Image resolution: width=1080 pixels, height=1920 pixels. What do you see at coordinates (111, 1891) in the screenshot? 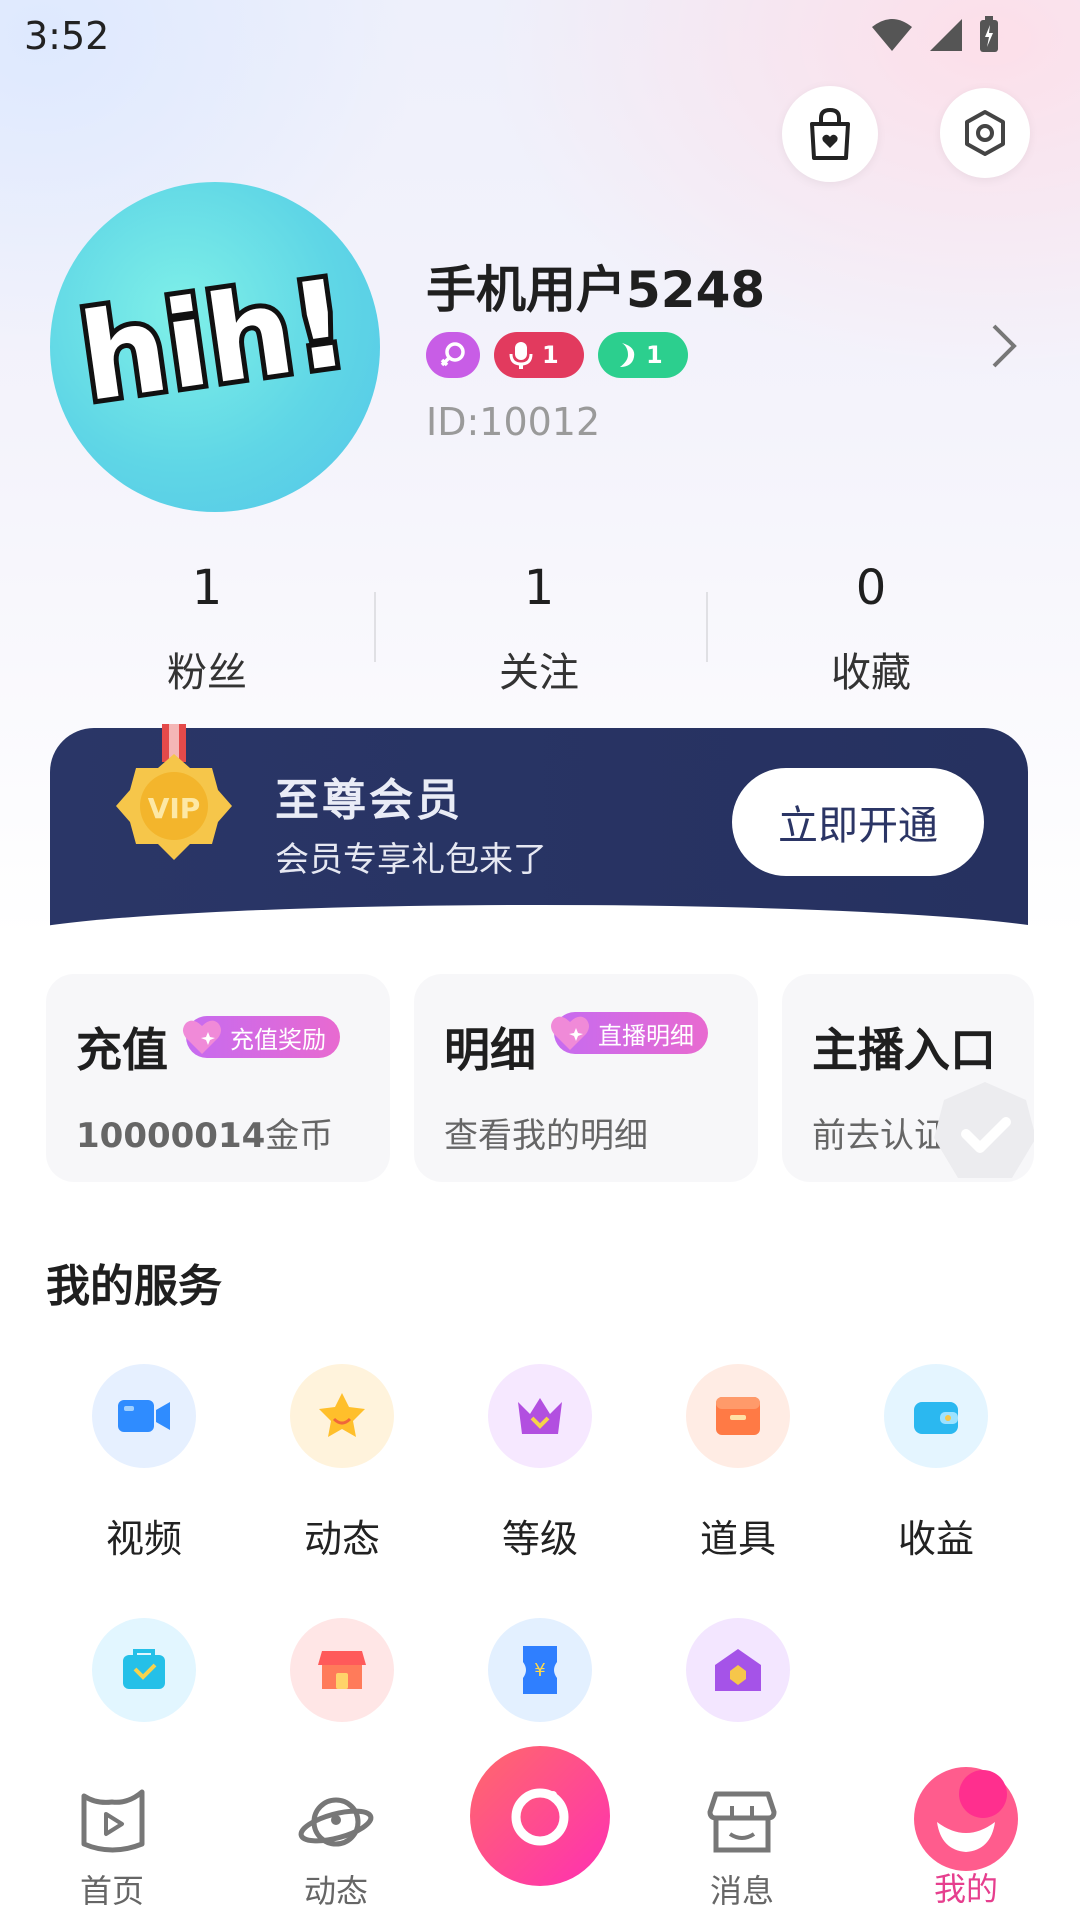
I see `nav-label: 首页` at bounding box center [111, 1891].